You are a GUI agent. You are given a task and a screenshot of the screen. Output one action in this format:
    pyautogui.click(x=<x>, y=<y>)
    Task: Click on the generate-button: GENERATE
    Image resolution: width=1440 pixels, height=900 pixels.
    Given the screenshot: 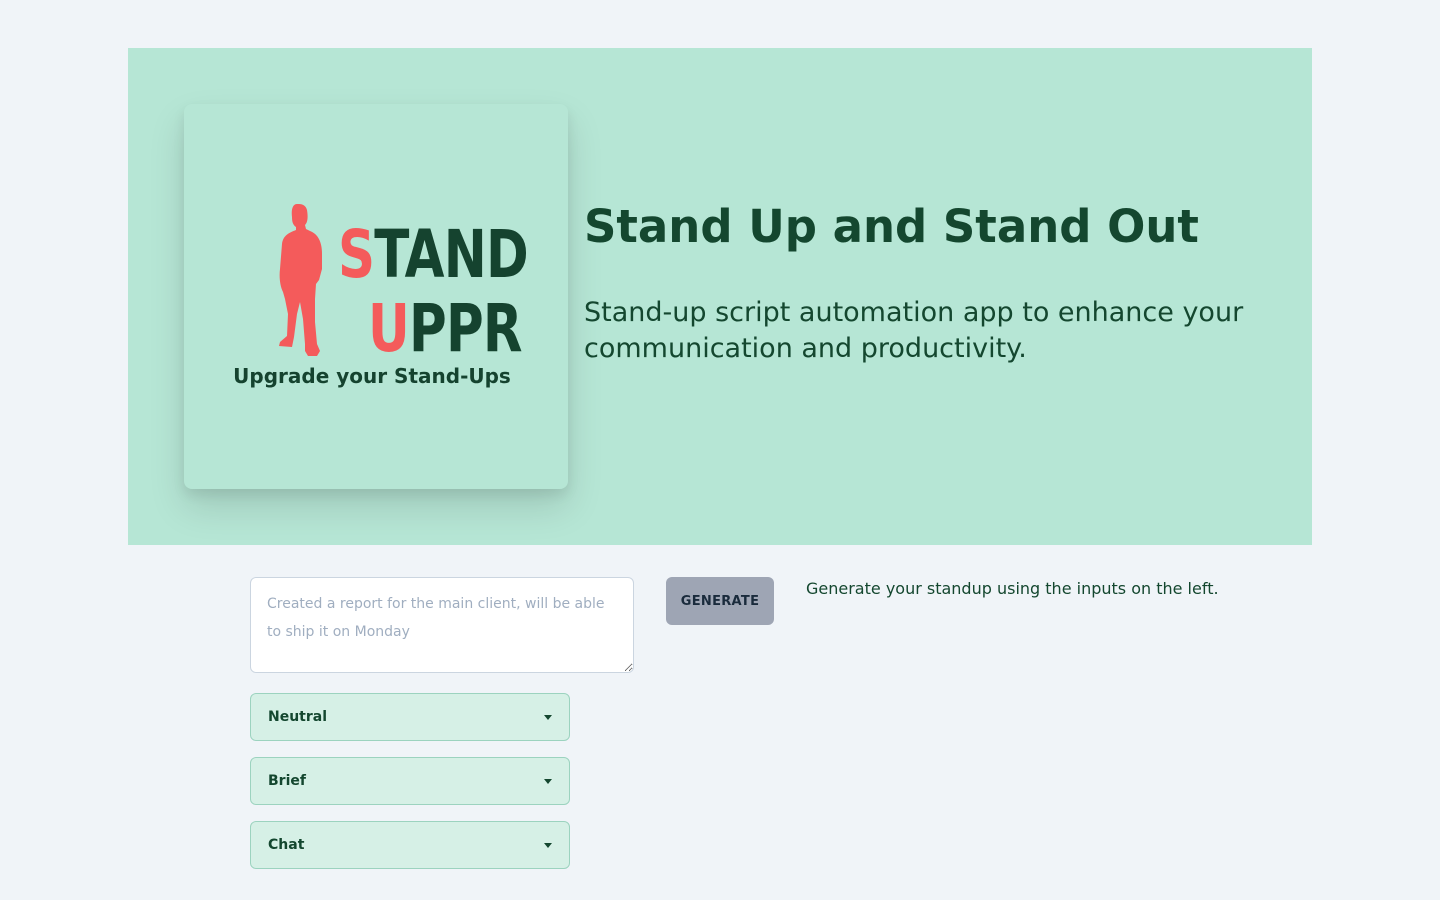 What is the action you would take?
    pyautogui.click(x=720, y=601)
    